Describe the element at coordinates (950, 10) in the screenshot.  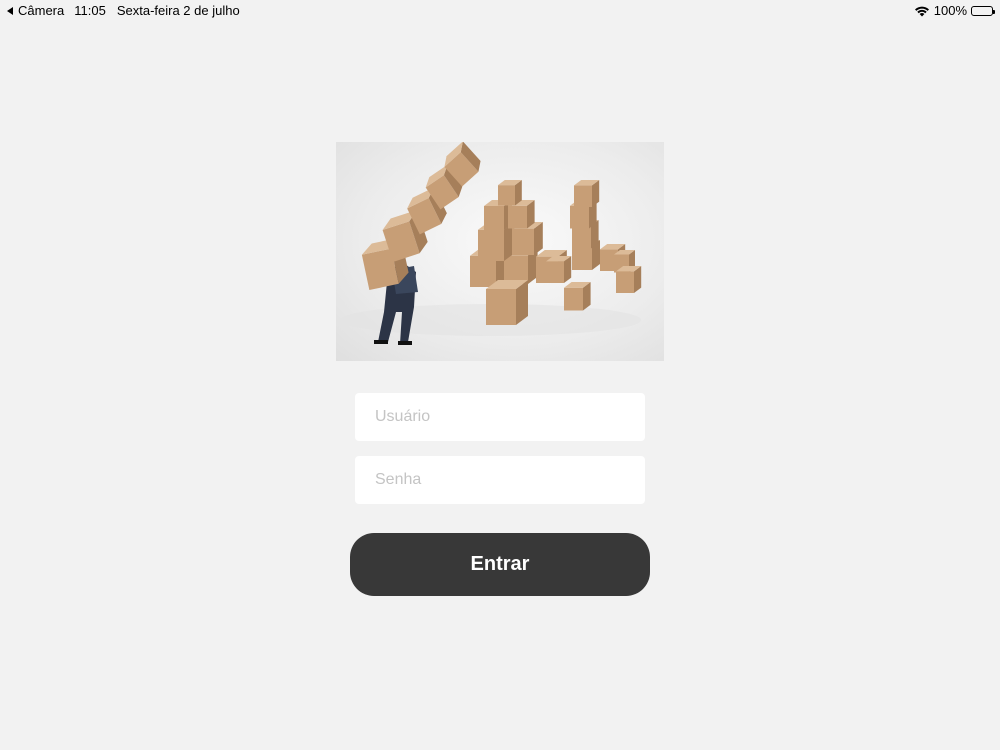
I see `battery-percent: 100%` at that location.